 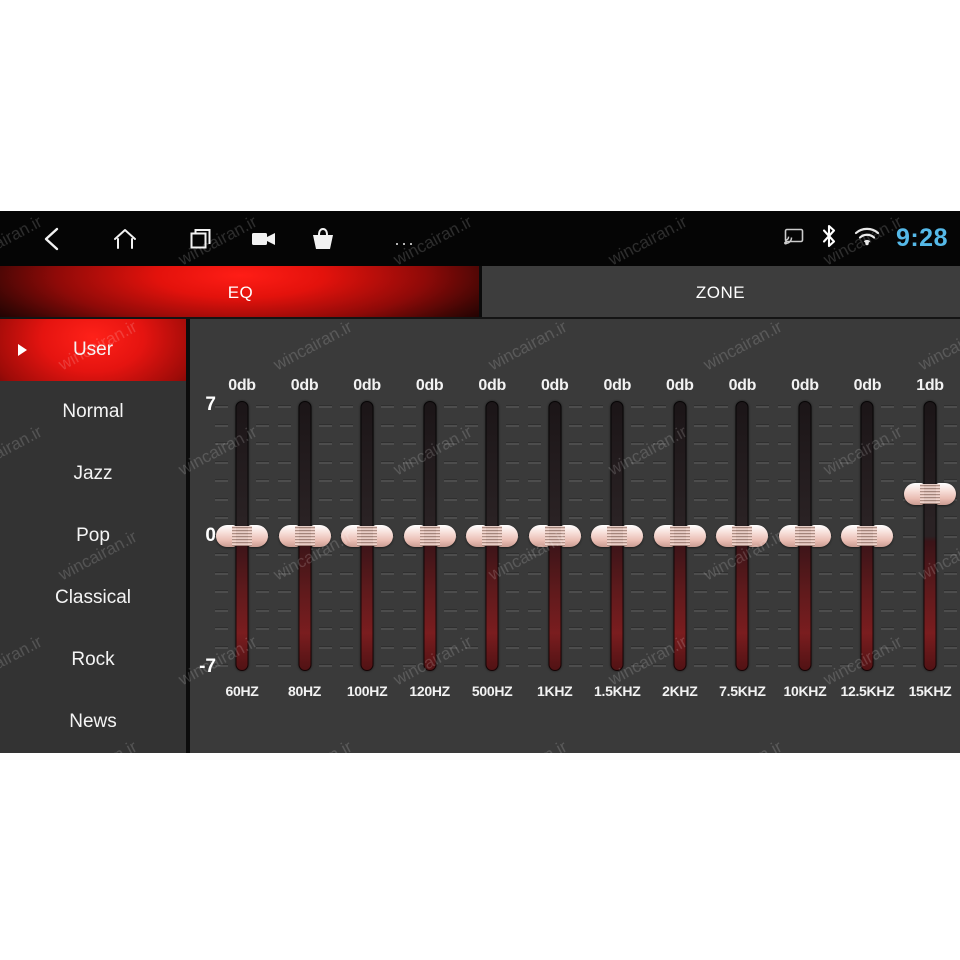 I want to click on eq-slider-60hz, so click(x=242, y=536).